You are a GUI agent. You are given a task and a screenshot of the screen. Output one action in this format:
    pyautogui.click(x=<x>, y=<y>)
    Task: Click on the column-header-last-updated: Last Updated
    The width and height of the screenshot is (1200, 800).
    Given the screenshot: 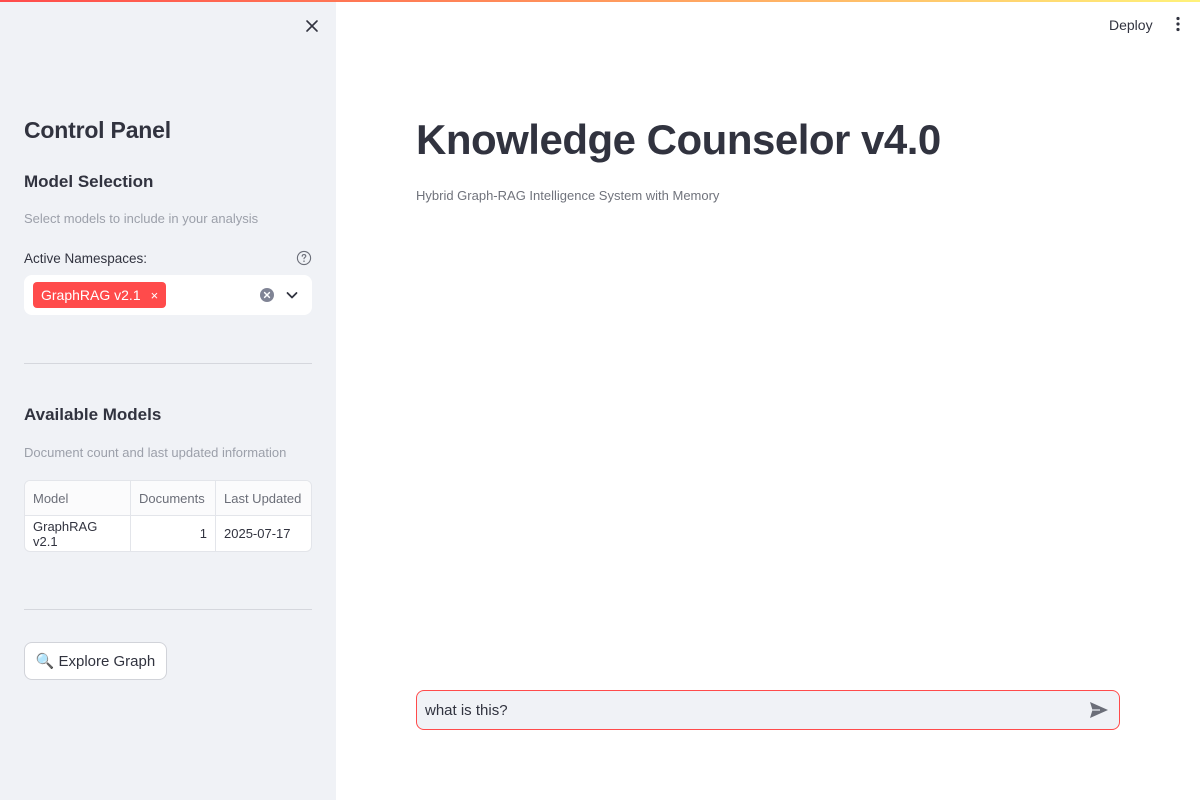 What is the action you would take?
    pyautogui.click(x=263, y=498)
    